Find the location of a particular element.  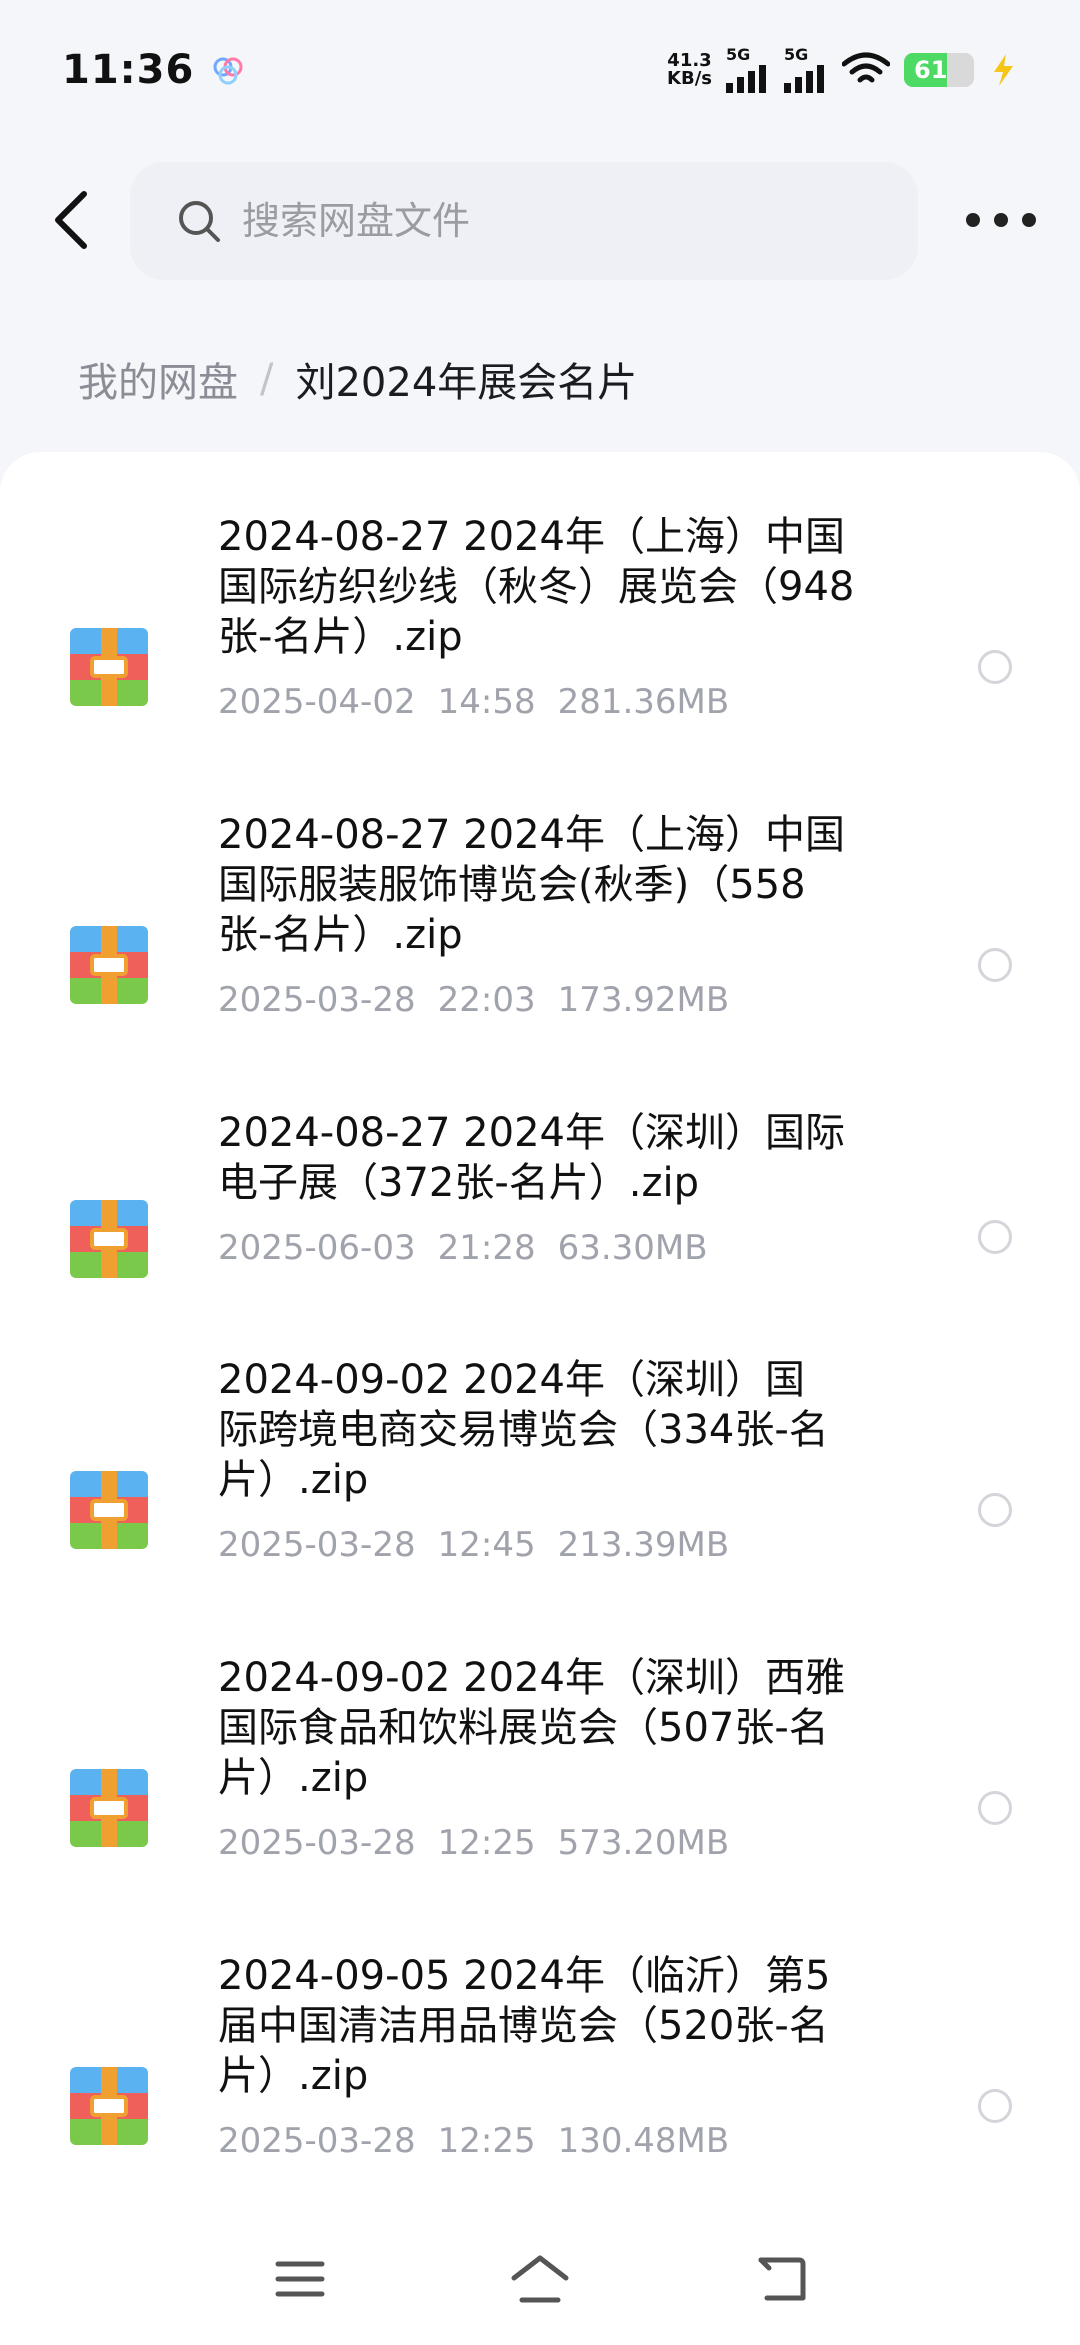

file-meta: 2025-03-28 12:45 213.39MB is located at coordinates (474, 1545).